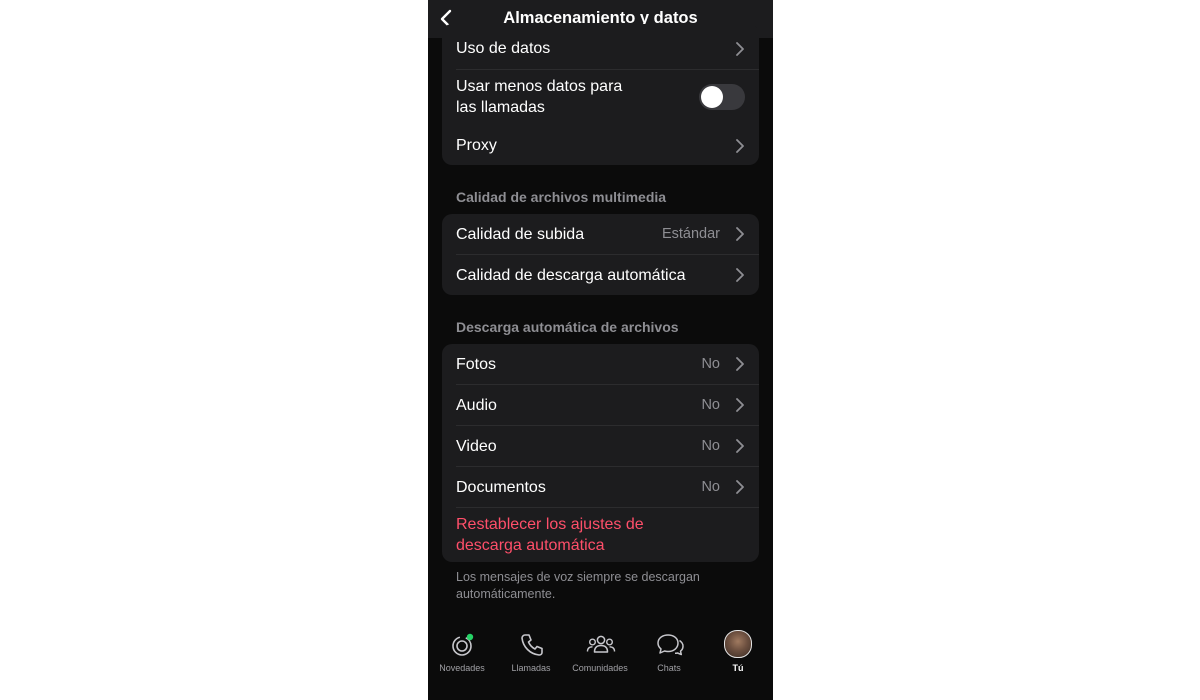 This screenshot has width=1200, height=700. Describe the element at coordinates (476, 446) in the screenshot. I see `auto-download-video-label: Video` at that location.